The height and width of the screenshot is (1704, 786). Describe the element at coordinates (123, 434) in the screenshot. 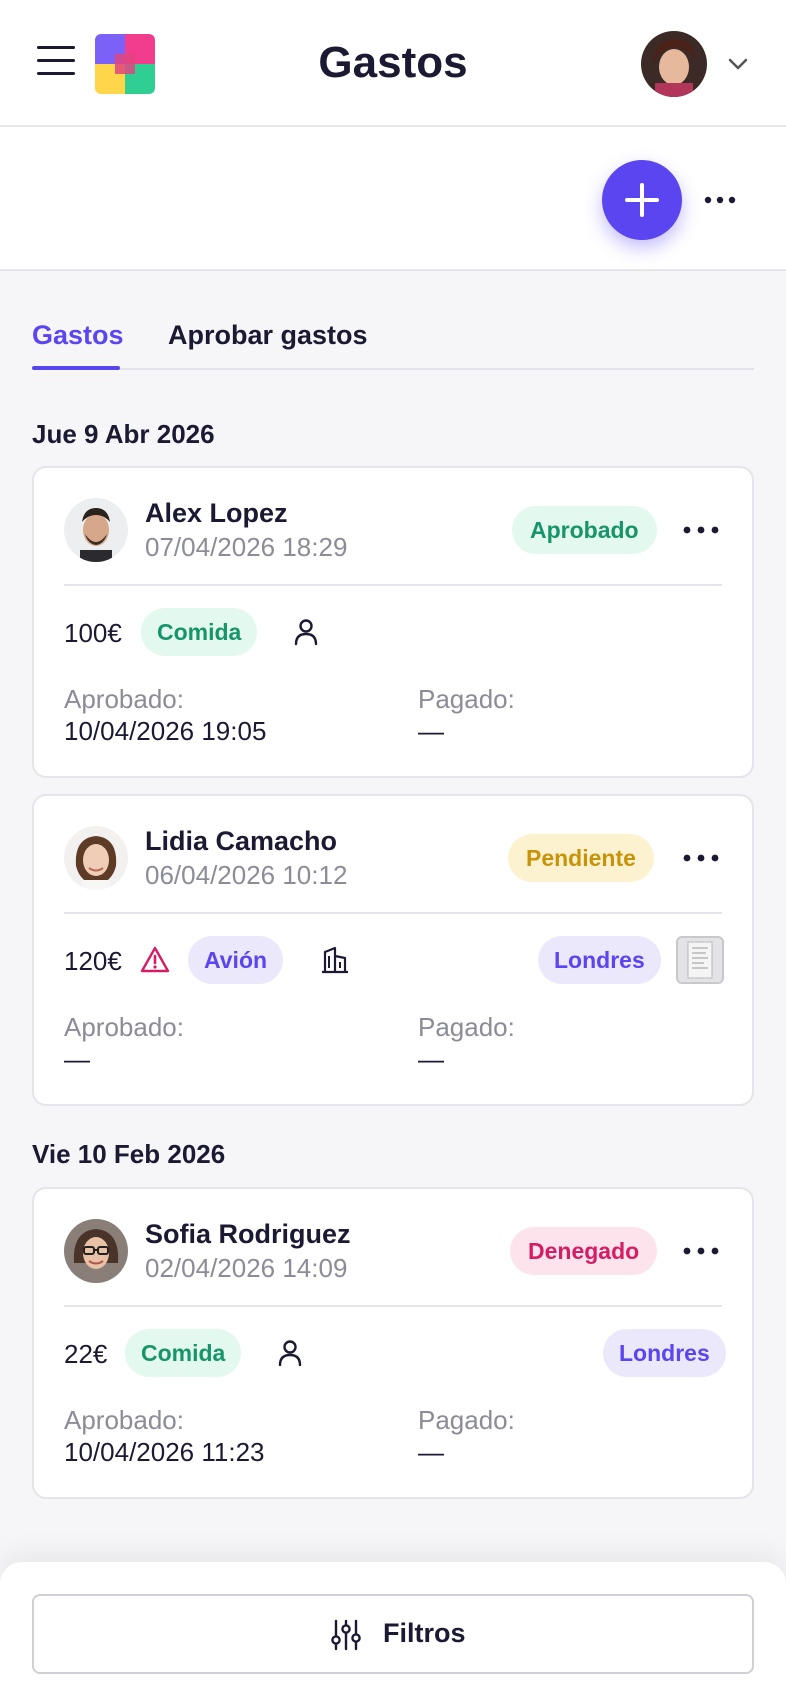

I see `date-header: Jue 9 Abr 2026` at that location.